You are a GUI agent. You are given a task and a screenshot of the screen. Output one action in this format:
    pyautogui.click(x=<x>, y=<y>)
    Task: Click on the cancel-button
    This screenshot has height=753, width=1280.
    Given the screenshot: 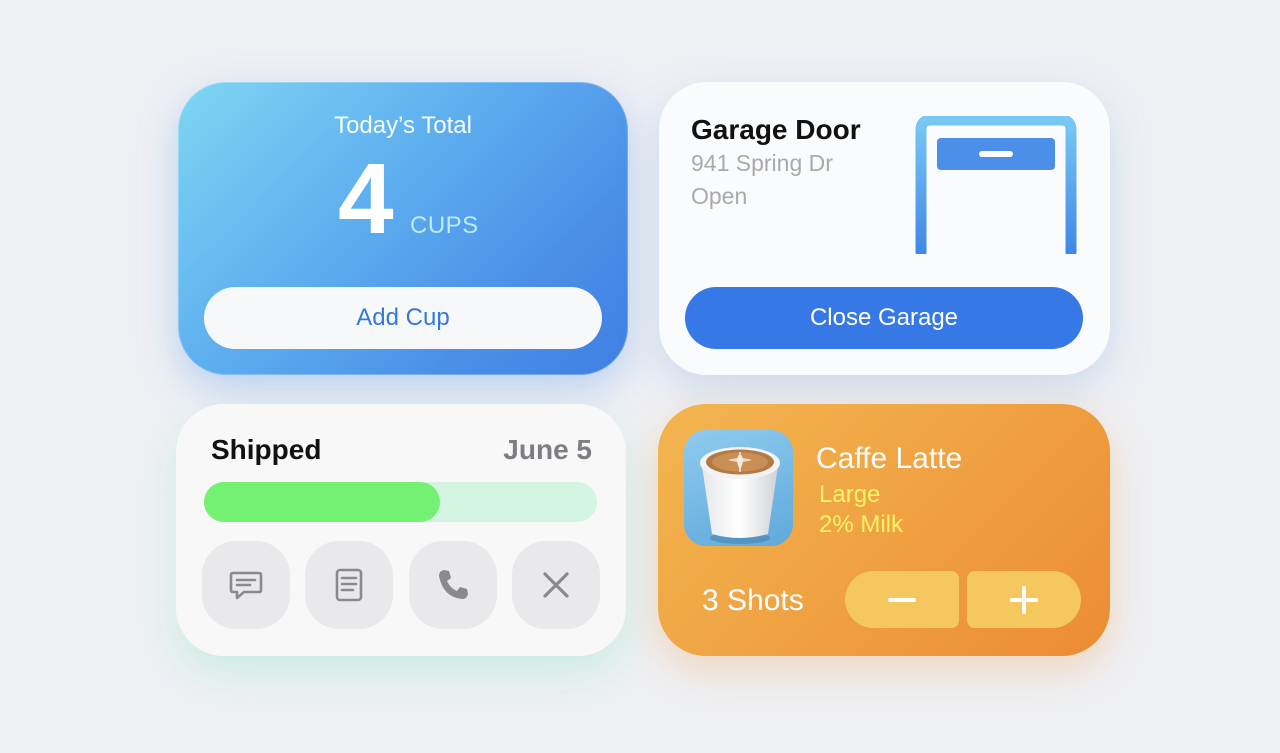 What is the action you would take?
    pyautogui.click(x=555, y=585)
    